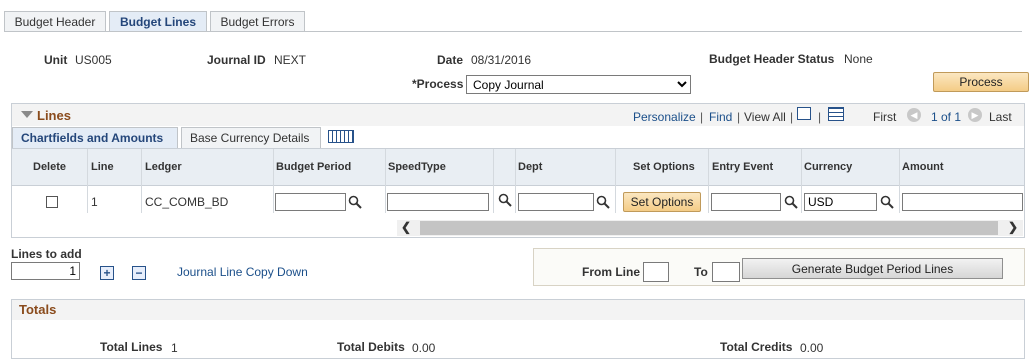 The image size is (1035, 364). I want to click on delete-checkbox, so click(52, 202).